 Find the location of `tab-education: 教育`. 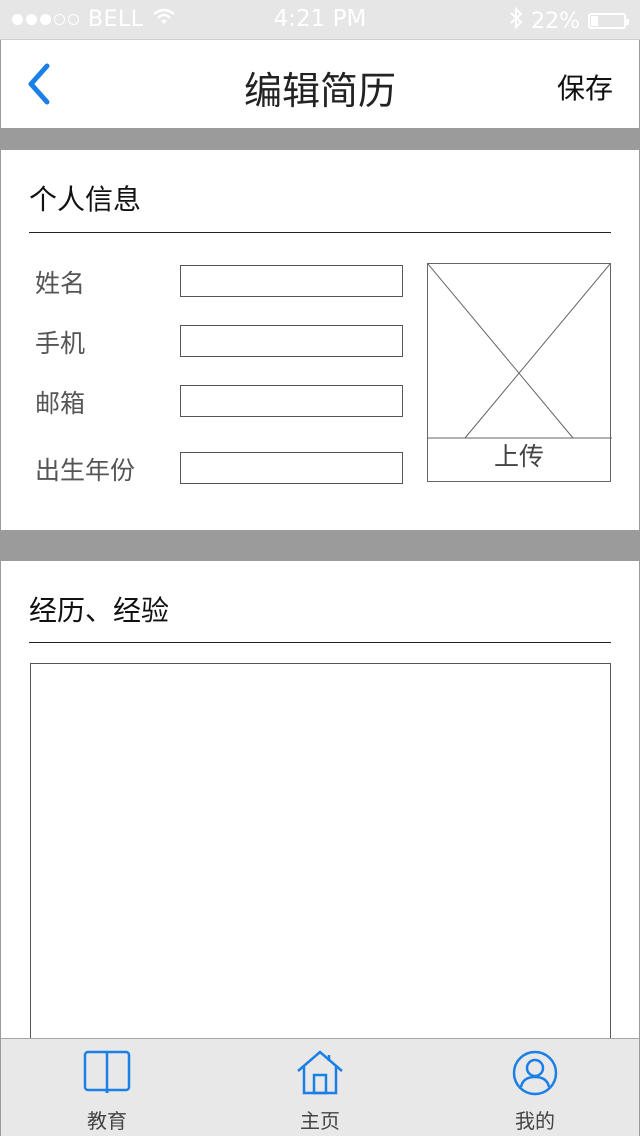

tab-education: 教育 is located at coordinates (107, 1087).